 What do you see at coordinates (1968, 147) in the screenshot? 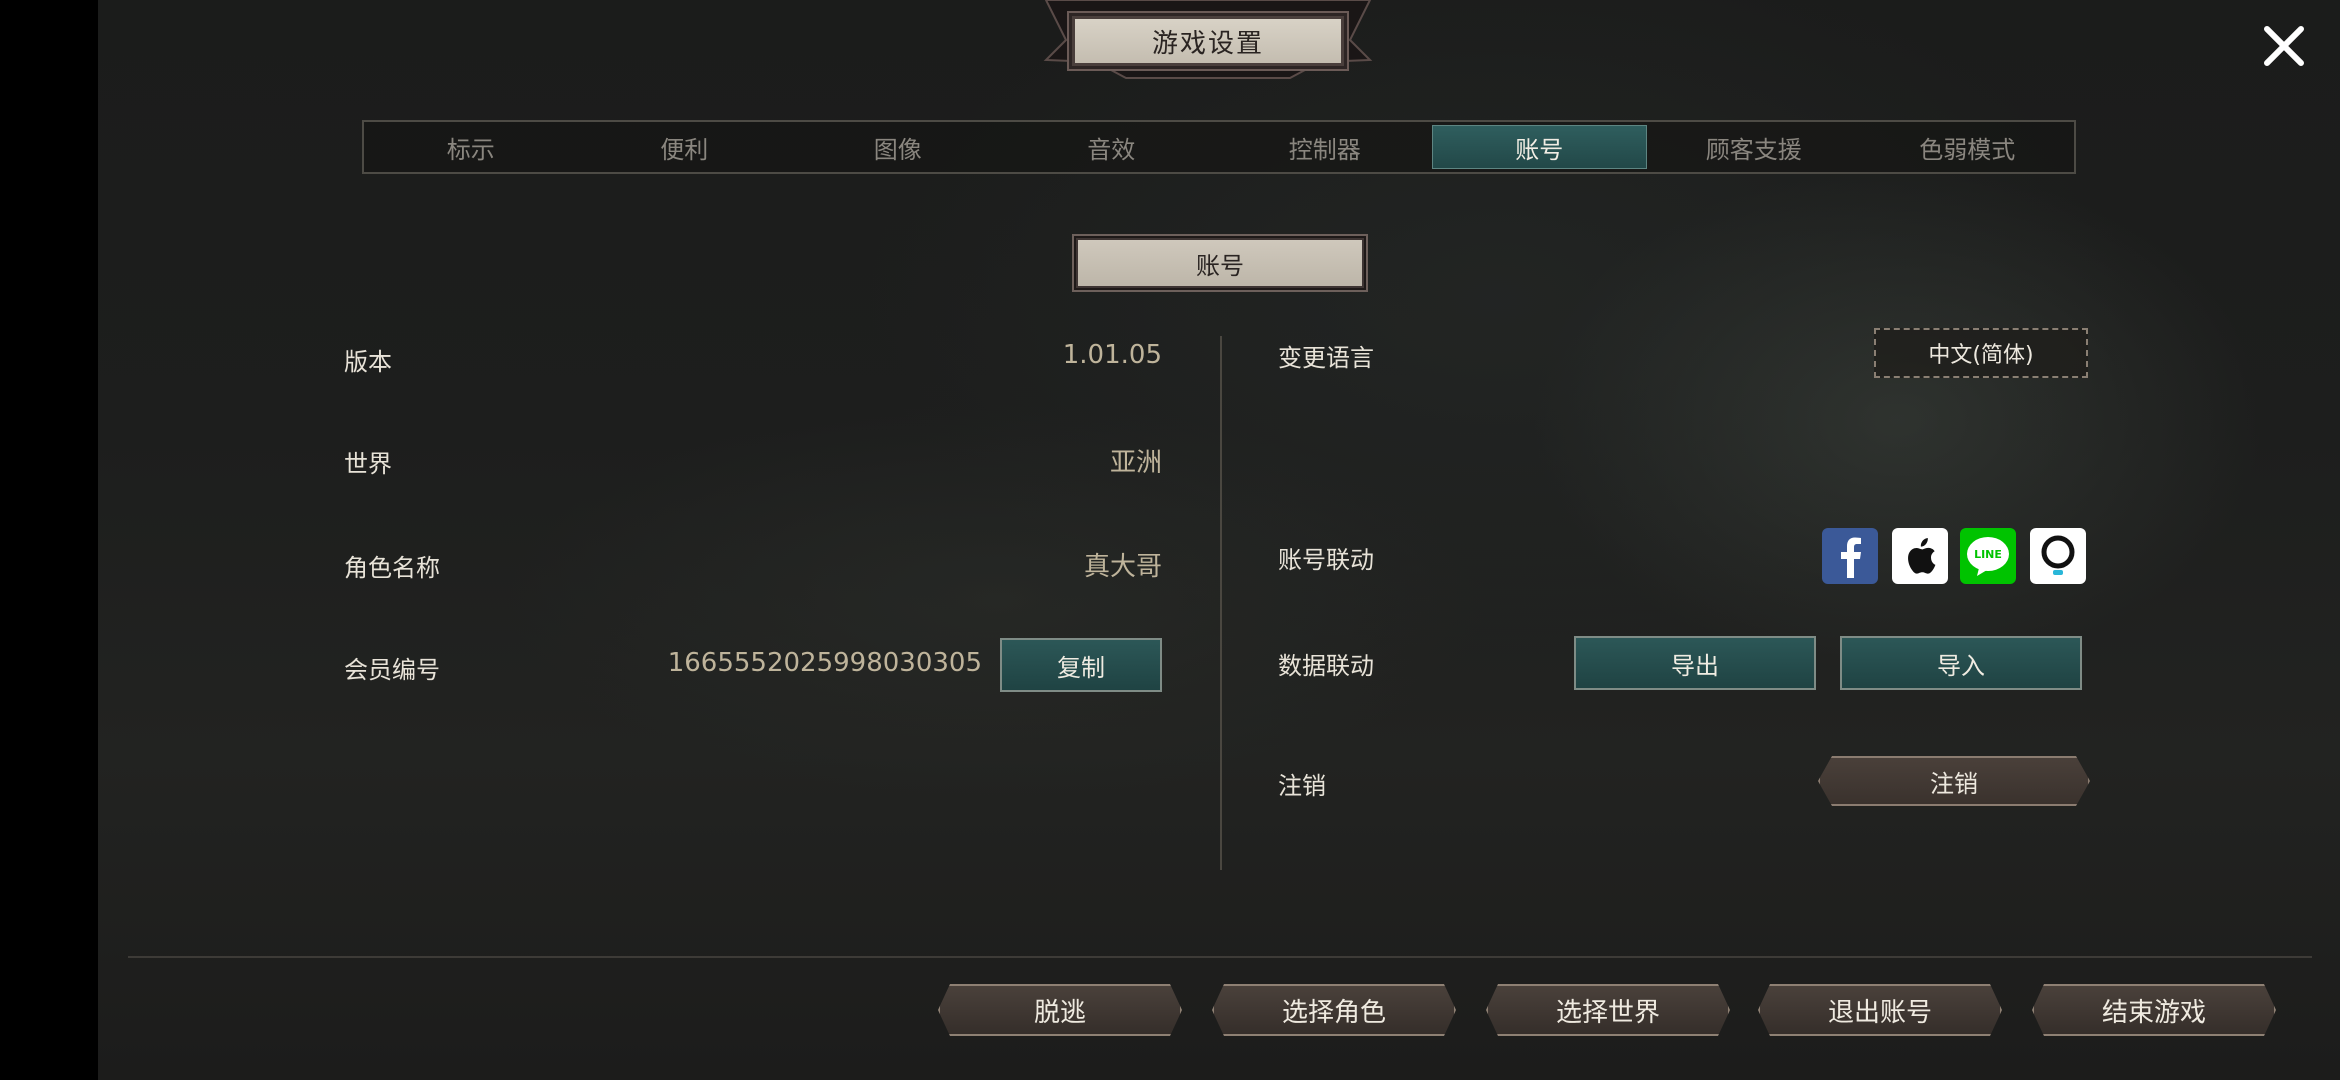
I see `tab-colorblind-mode: 色弱模式` at bounding box center [1968, 147].